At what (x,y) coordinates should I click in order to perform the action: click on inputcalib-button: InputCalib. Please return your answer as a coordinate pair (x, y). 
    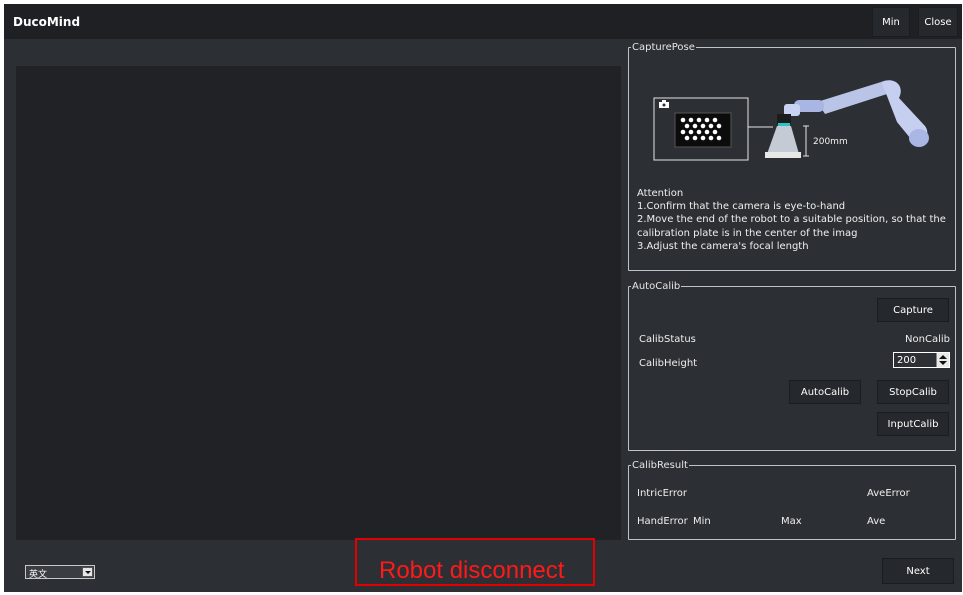
    Looking at the image, I should click on (913, 424).